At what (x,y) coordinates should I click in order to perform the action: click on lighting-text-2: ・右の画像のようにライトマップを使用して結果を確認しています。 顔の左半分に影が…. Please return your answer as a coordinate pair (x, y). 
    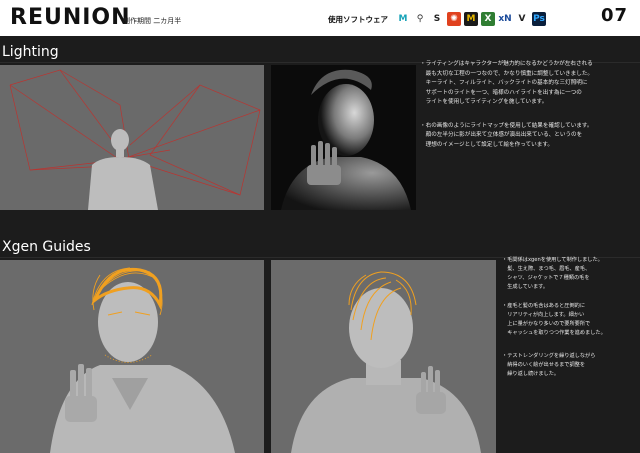
    Looking at the image, I should click on (506, 135).